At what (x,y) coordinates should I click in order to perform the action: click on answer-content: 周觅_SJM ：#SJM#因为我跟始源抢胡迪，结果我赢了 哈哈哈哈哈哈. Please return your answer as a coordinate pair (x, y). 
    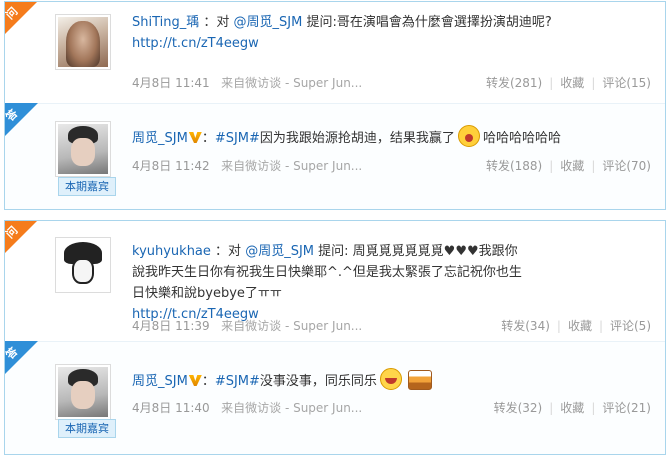
    Looking at the image, I should click on (391, 137).